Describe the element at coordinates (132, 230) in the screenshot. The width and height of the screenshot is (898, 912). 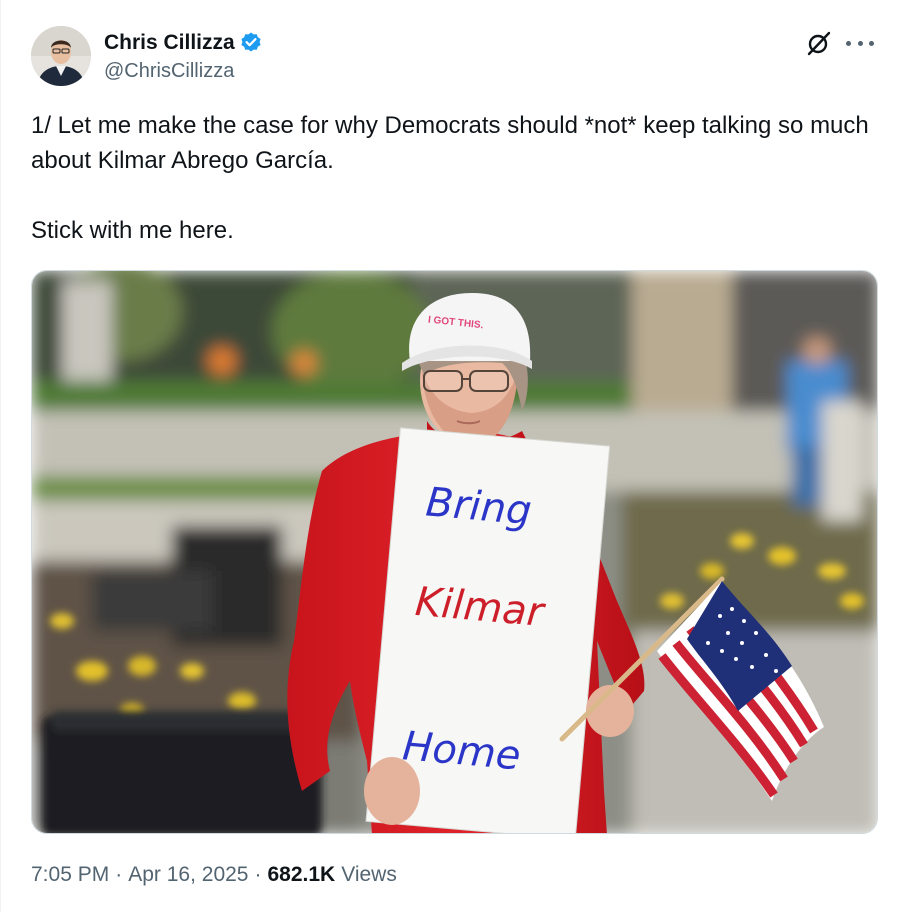
I see `tweet-paragraph-2: Stick with me here.` at that location.